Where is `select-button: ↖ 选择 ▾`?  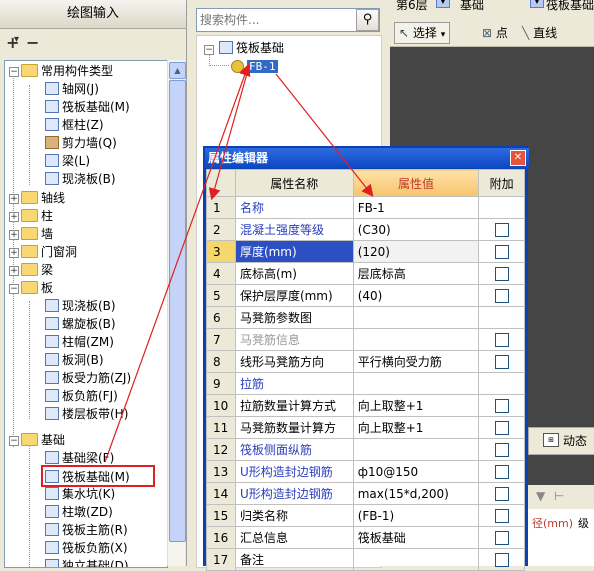 select-button: ↖ 选择 ▾ is located at coordinates (422, 33).